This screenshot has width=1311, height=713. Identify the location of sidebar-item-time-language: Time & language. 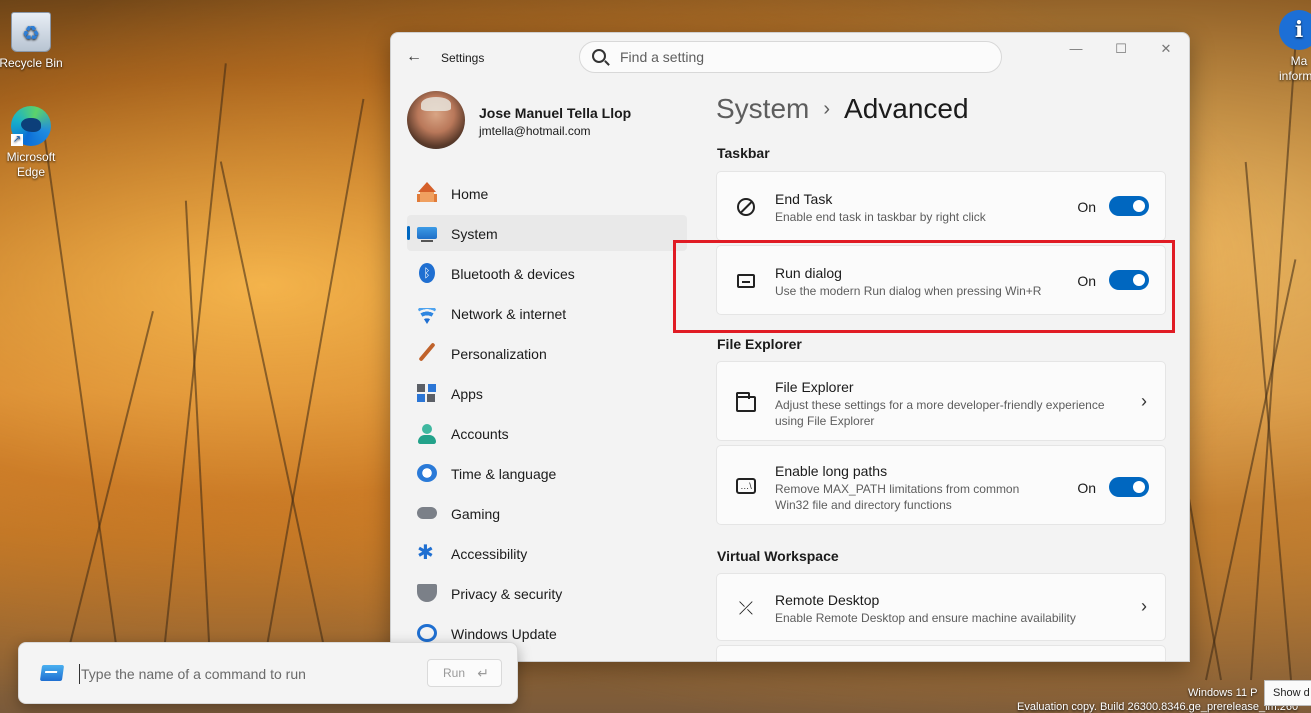
(547, 473).